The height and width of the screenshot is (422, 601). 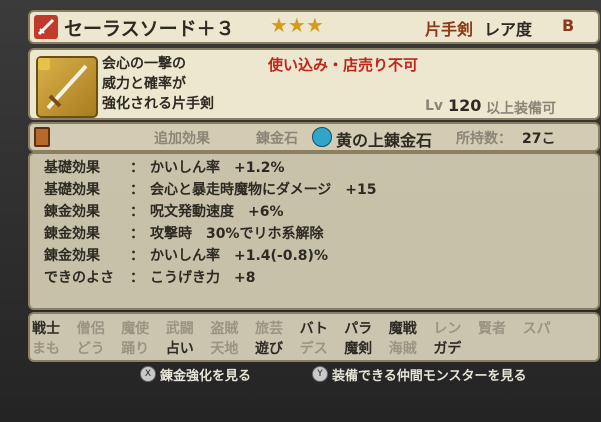 What do you see at coordinates (358, 349) in the screenshot?
I see `vocation-label: 魔剣` at bounding box center [358, 349].